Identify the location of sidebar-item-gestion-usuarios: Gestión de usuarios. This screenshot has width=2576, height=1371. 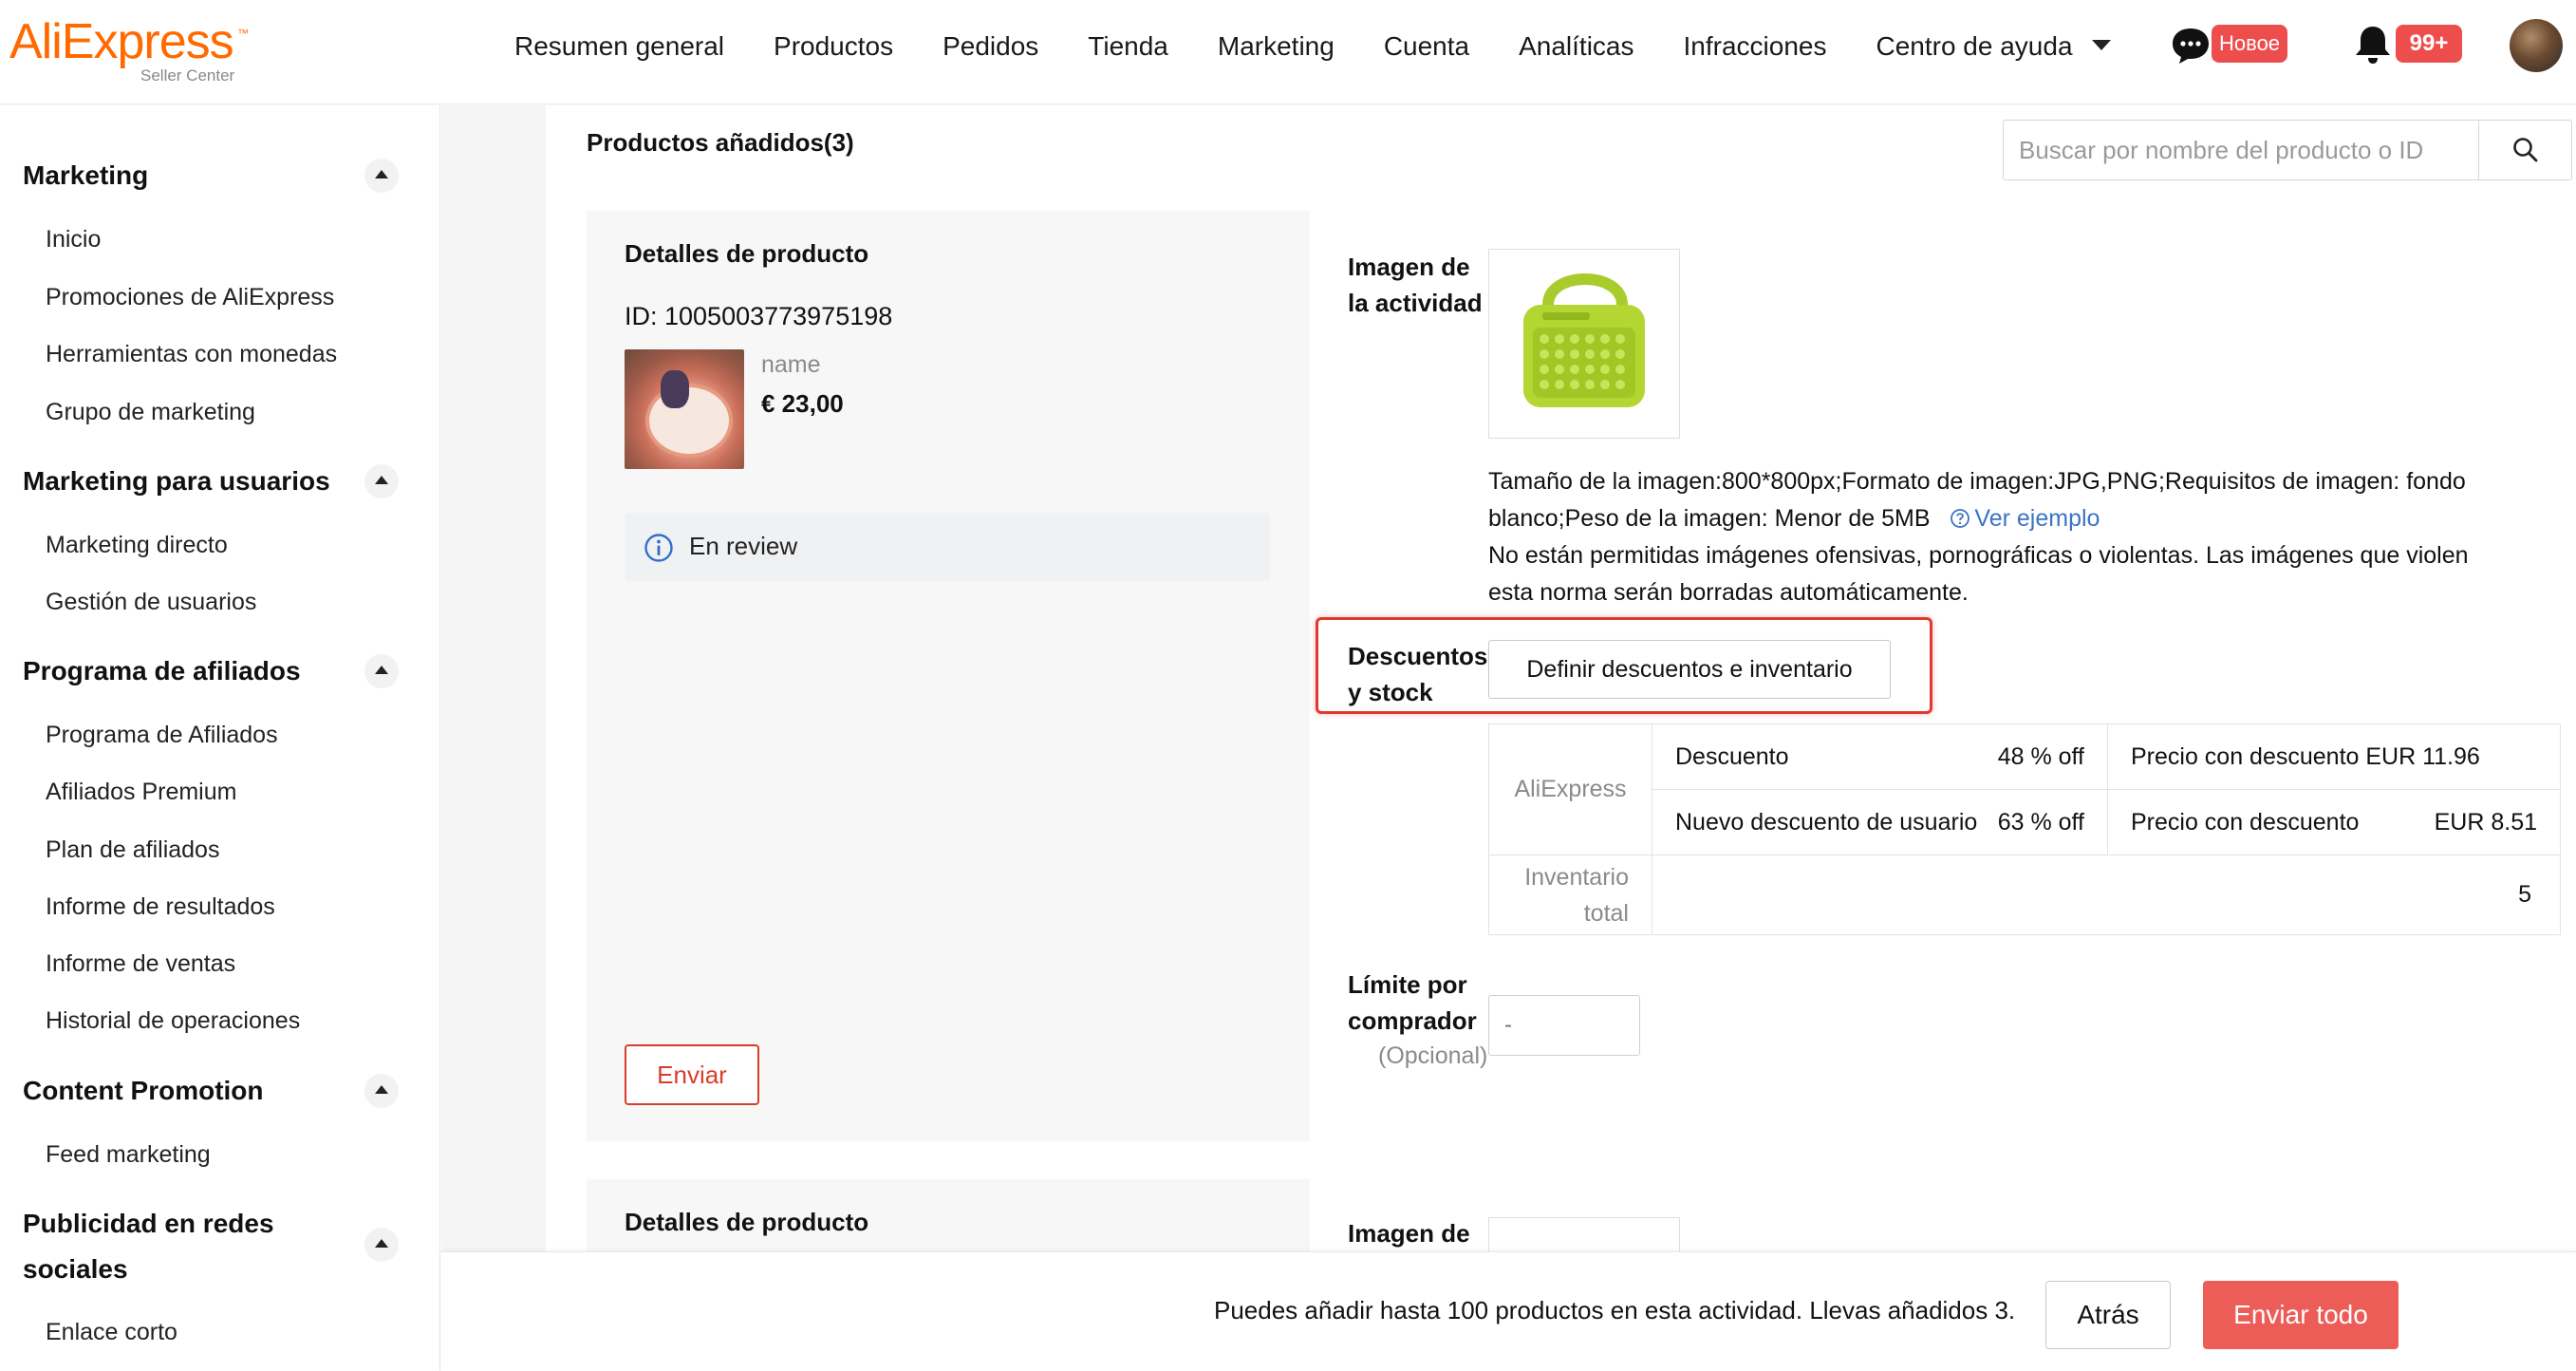
(151, 602).